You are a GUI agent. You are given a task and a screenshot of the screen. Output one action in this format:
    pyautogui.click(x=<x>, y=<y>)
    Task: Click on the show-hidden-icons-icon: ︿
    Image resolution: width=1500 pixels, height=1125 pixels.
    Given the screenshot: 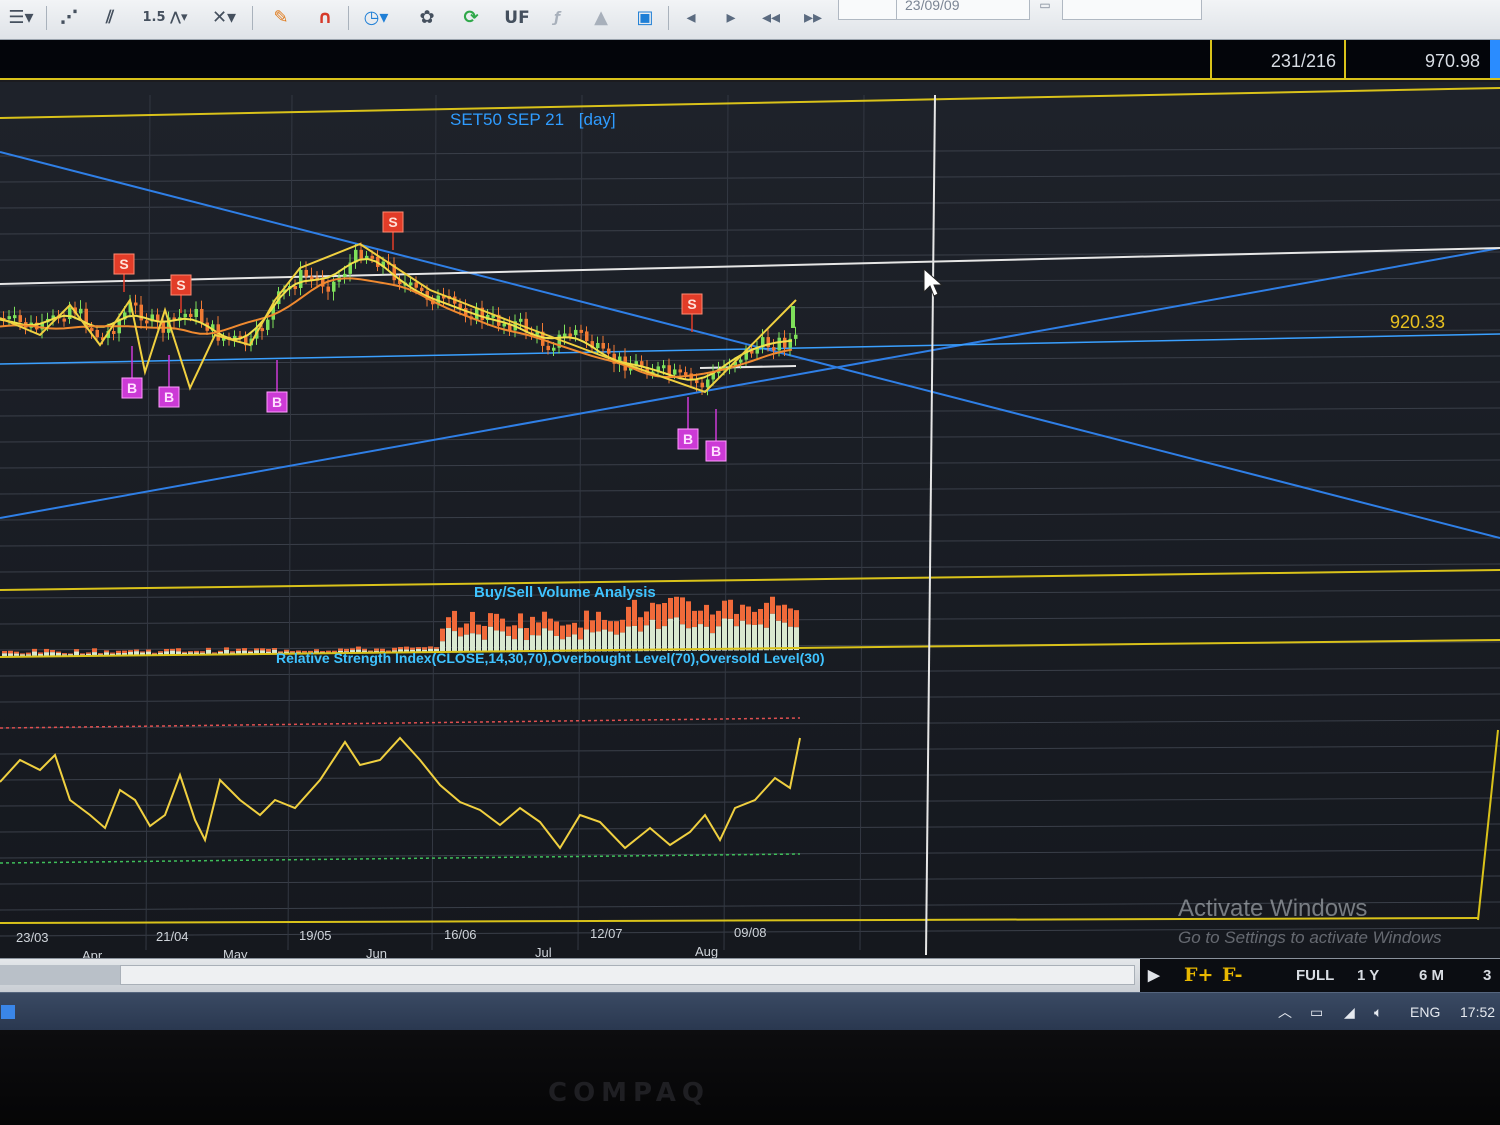 What is the action you would take?
    pyautogui.click(x=1285, y=1012)
    